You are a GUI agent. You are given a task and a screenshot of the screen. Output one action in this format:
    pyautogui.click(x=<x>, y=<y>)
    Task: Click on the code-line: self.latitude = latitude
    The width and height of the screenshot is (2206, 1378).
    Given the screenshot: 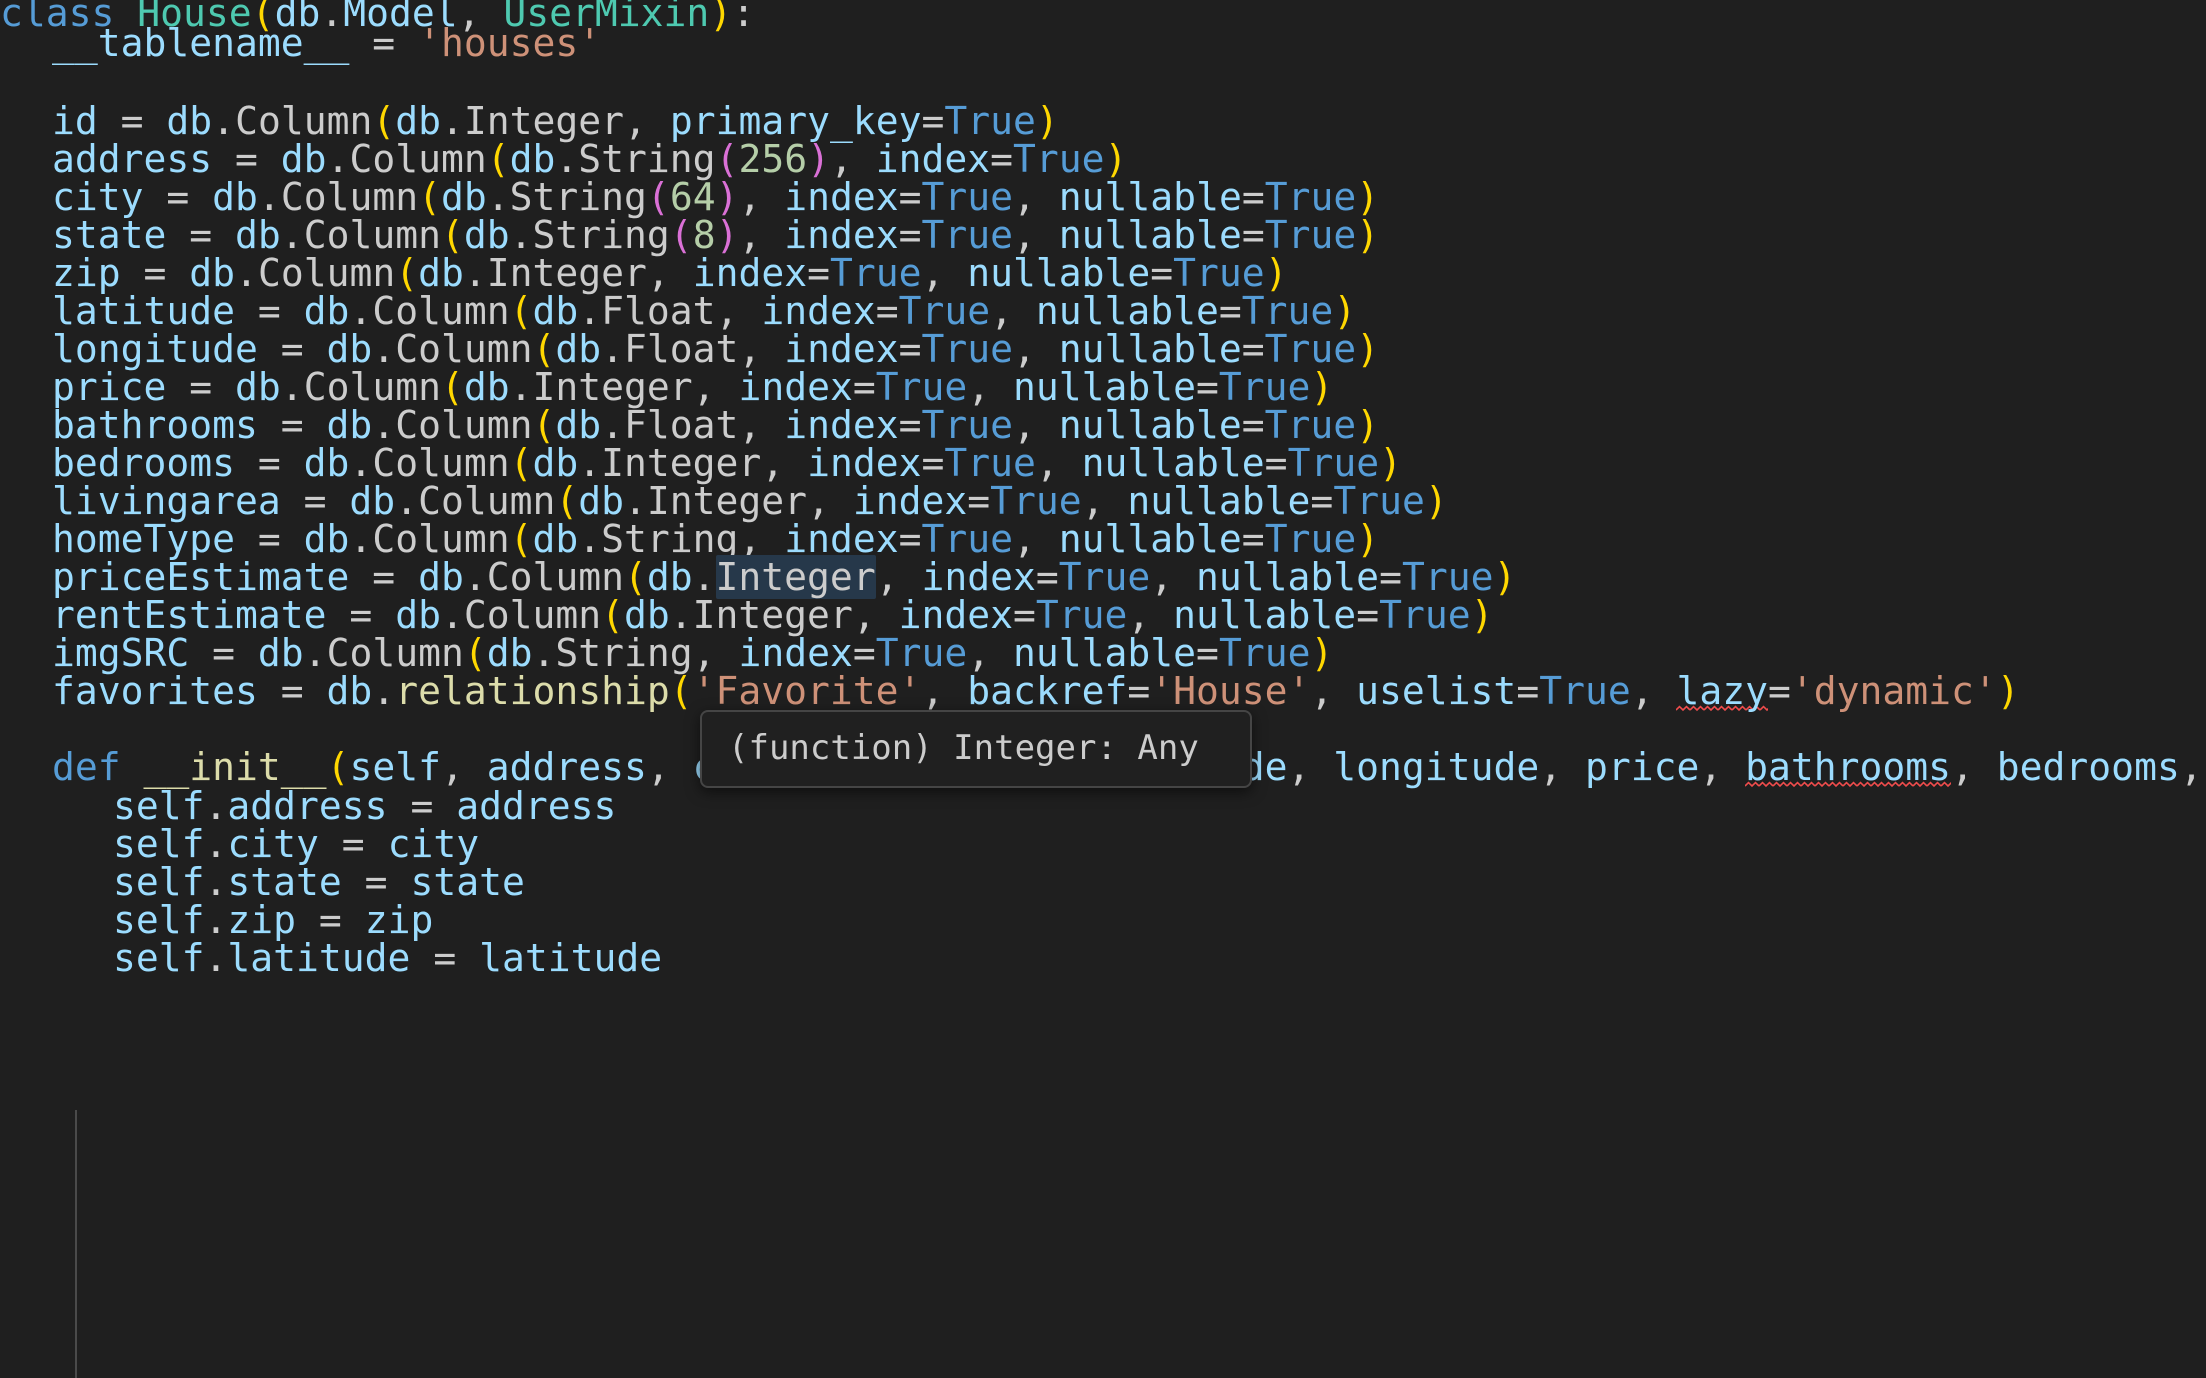 What is the action you would take?
    pyautogui.click(x=387, y=958)
    